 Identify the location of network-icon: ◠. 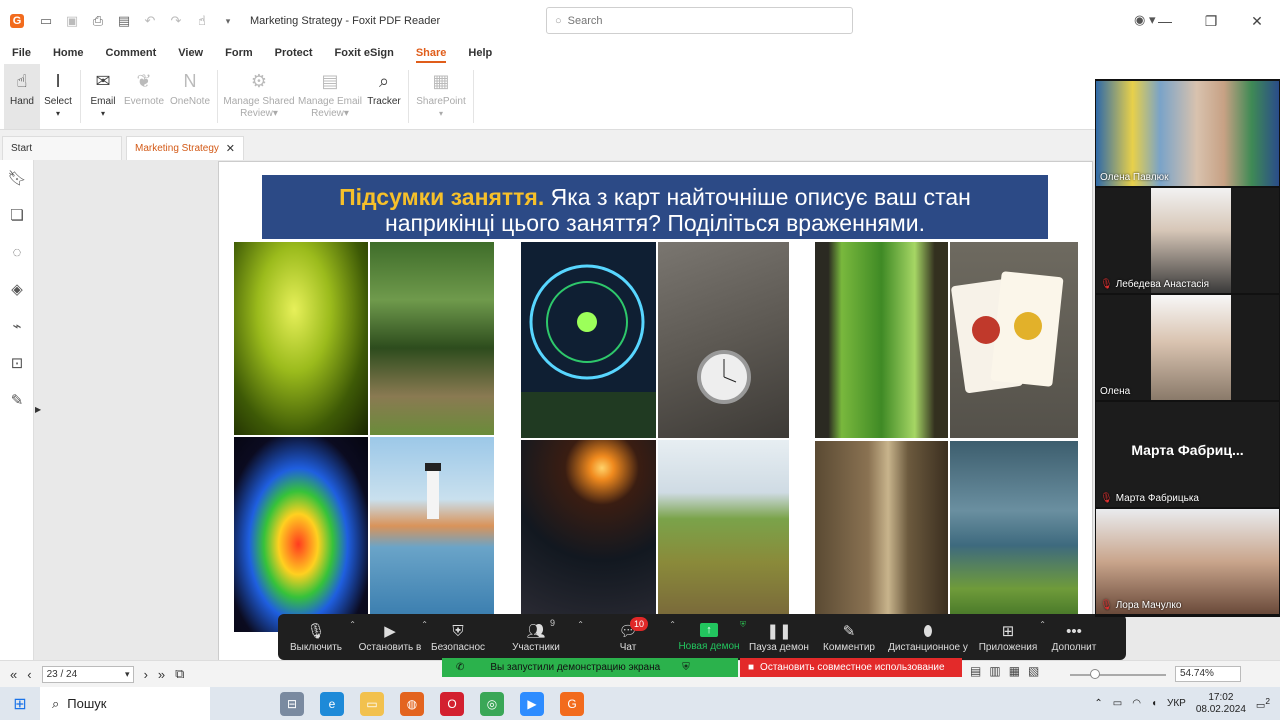
(1136, 703).